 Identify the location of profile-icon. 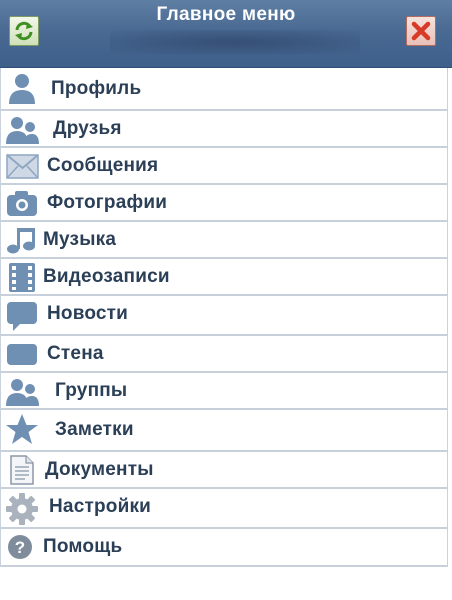
(22, 89).